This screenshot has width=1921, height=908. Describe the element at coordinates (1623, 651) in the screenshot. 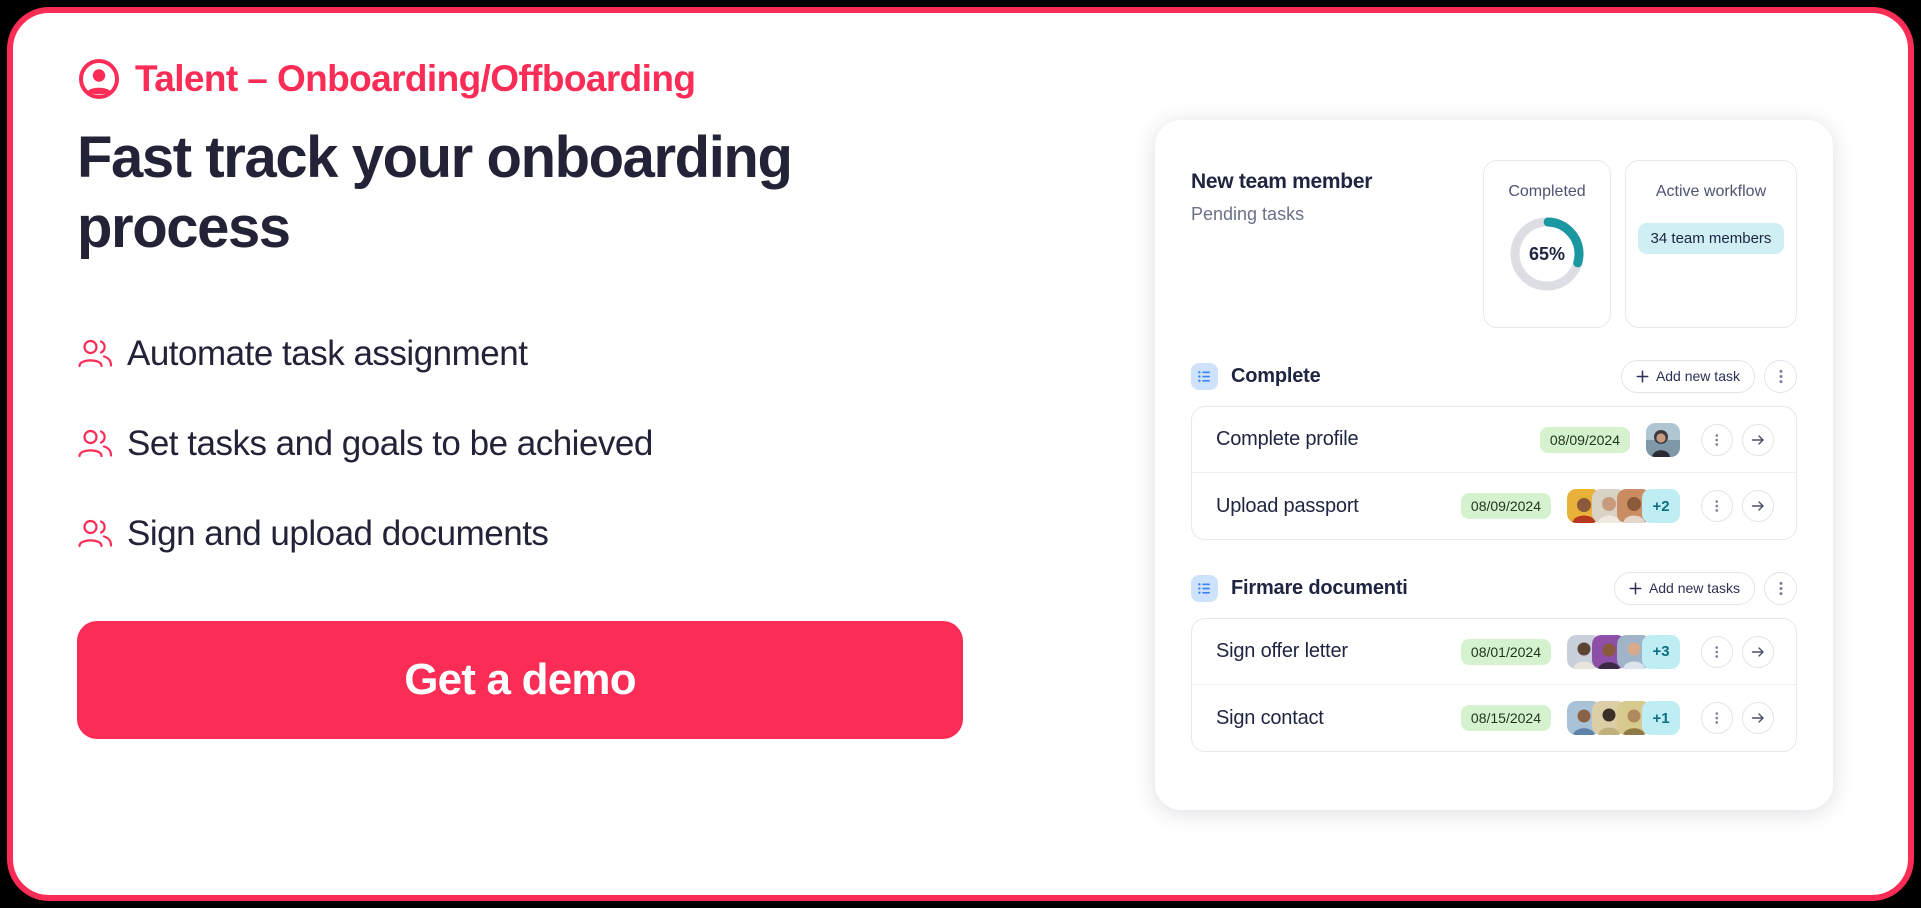

I see `avatar-stack: +3` at that location.